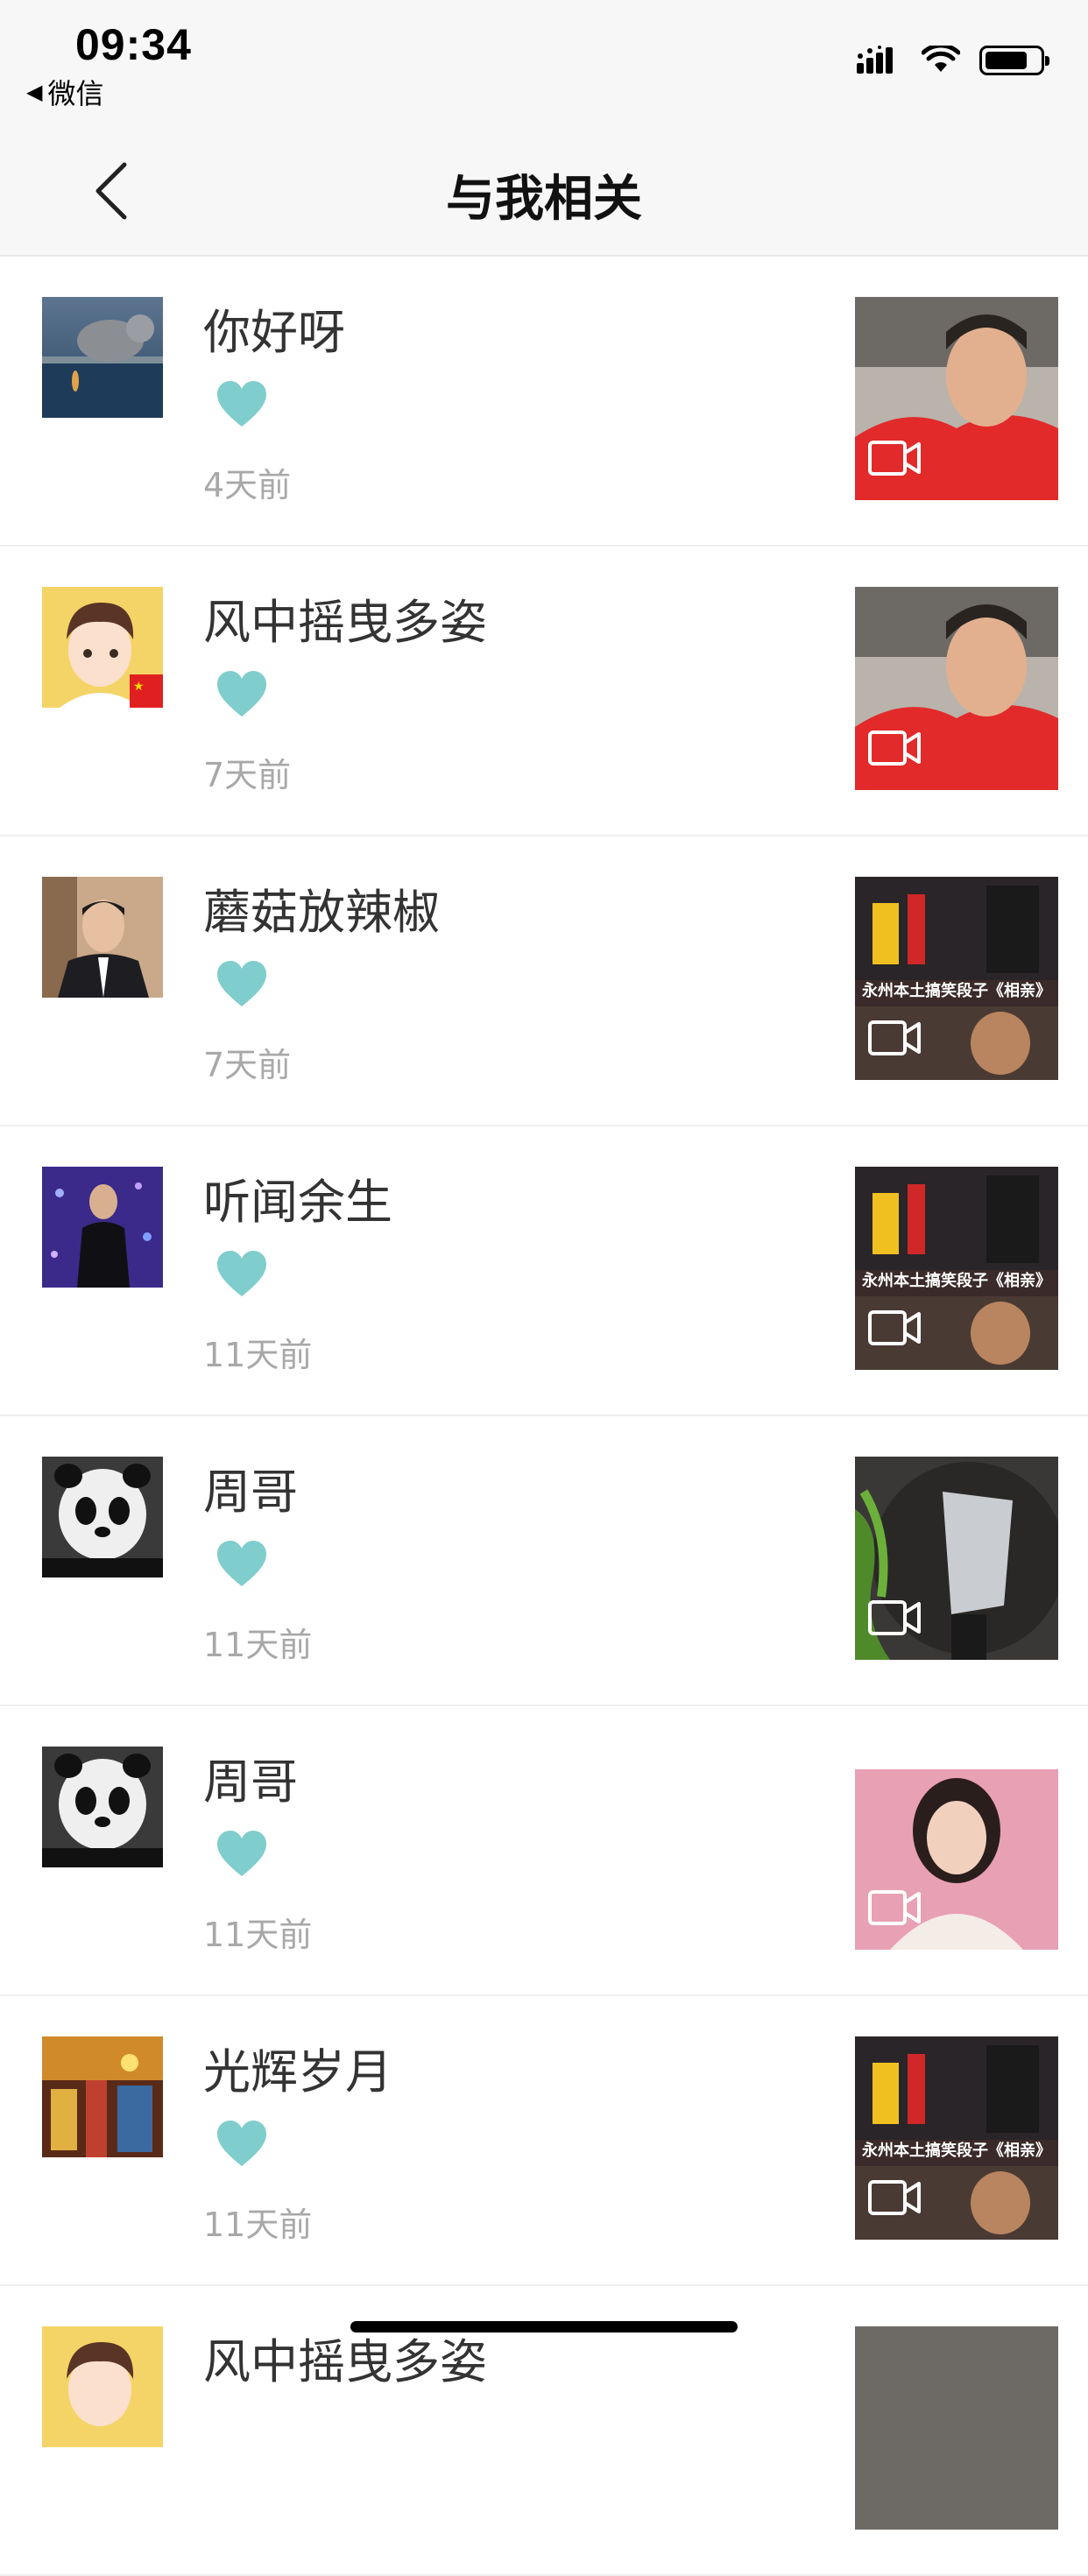  I want to click on battery-icon, so click(1014, 60).